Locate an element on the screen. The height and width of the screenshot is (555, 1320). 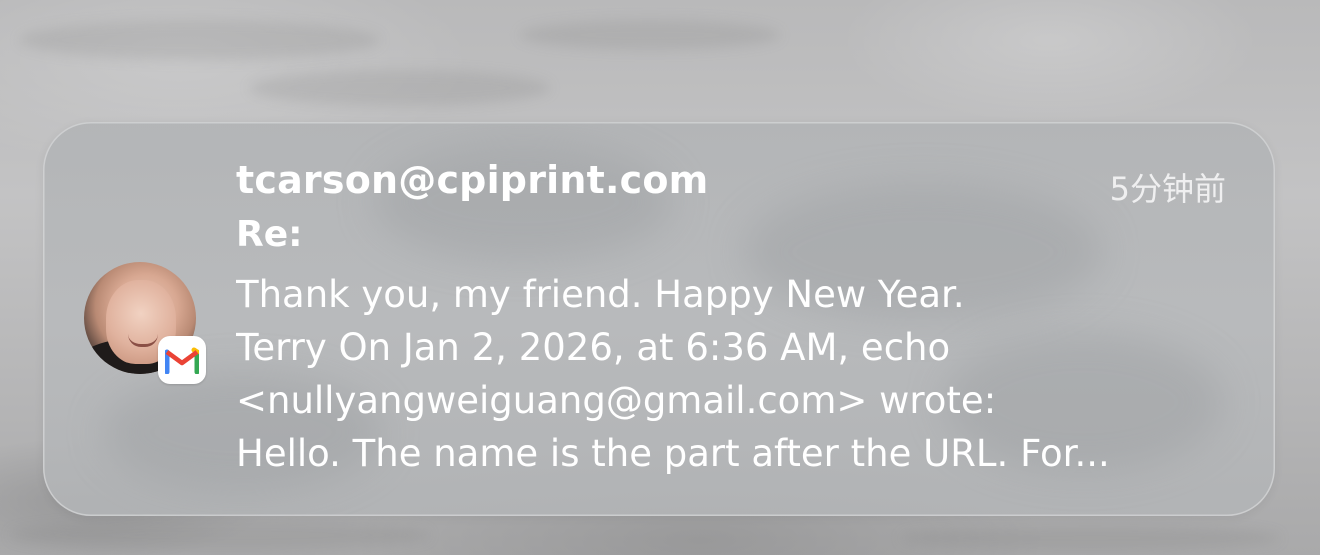
gmail-icon is located at coordinates (182, 360).